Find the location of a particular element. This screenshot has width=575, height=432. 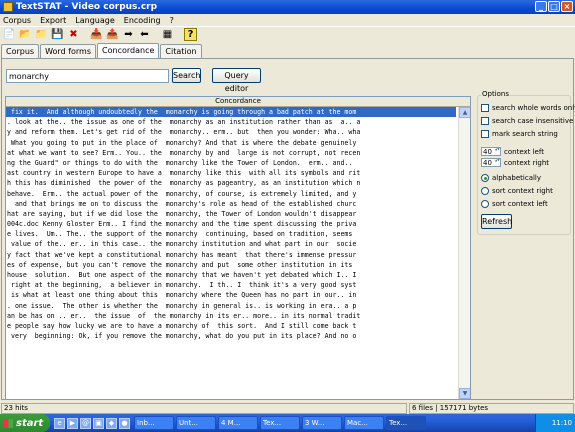

desktop-icon: ▣ is located at coordinates (98, 423).